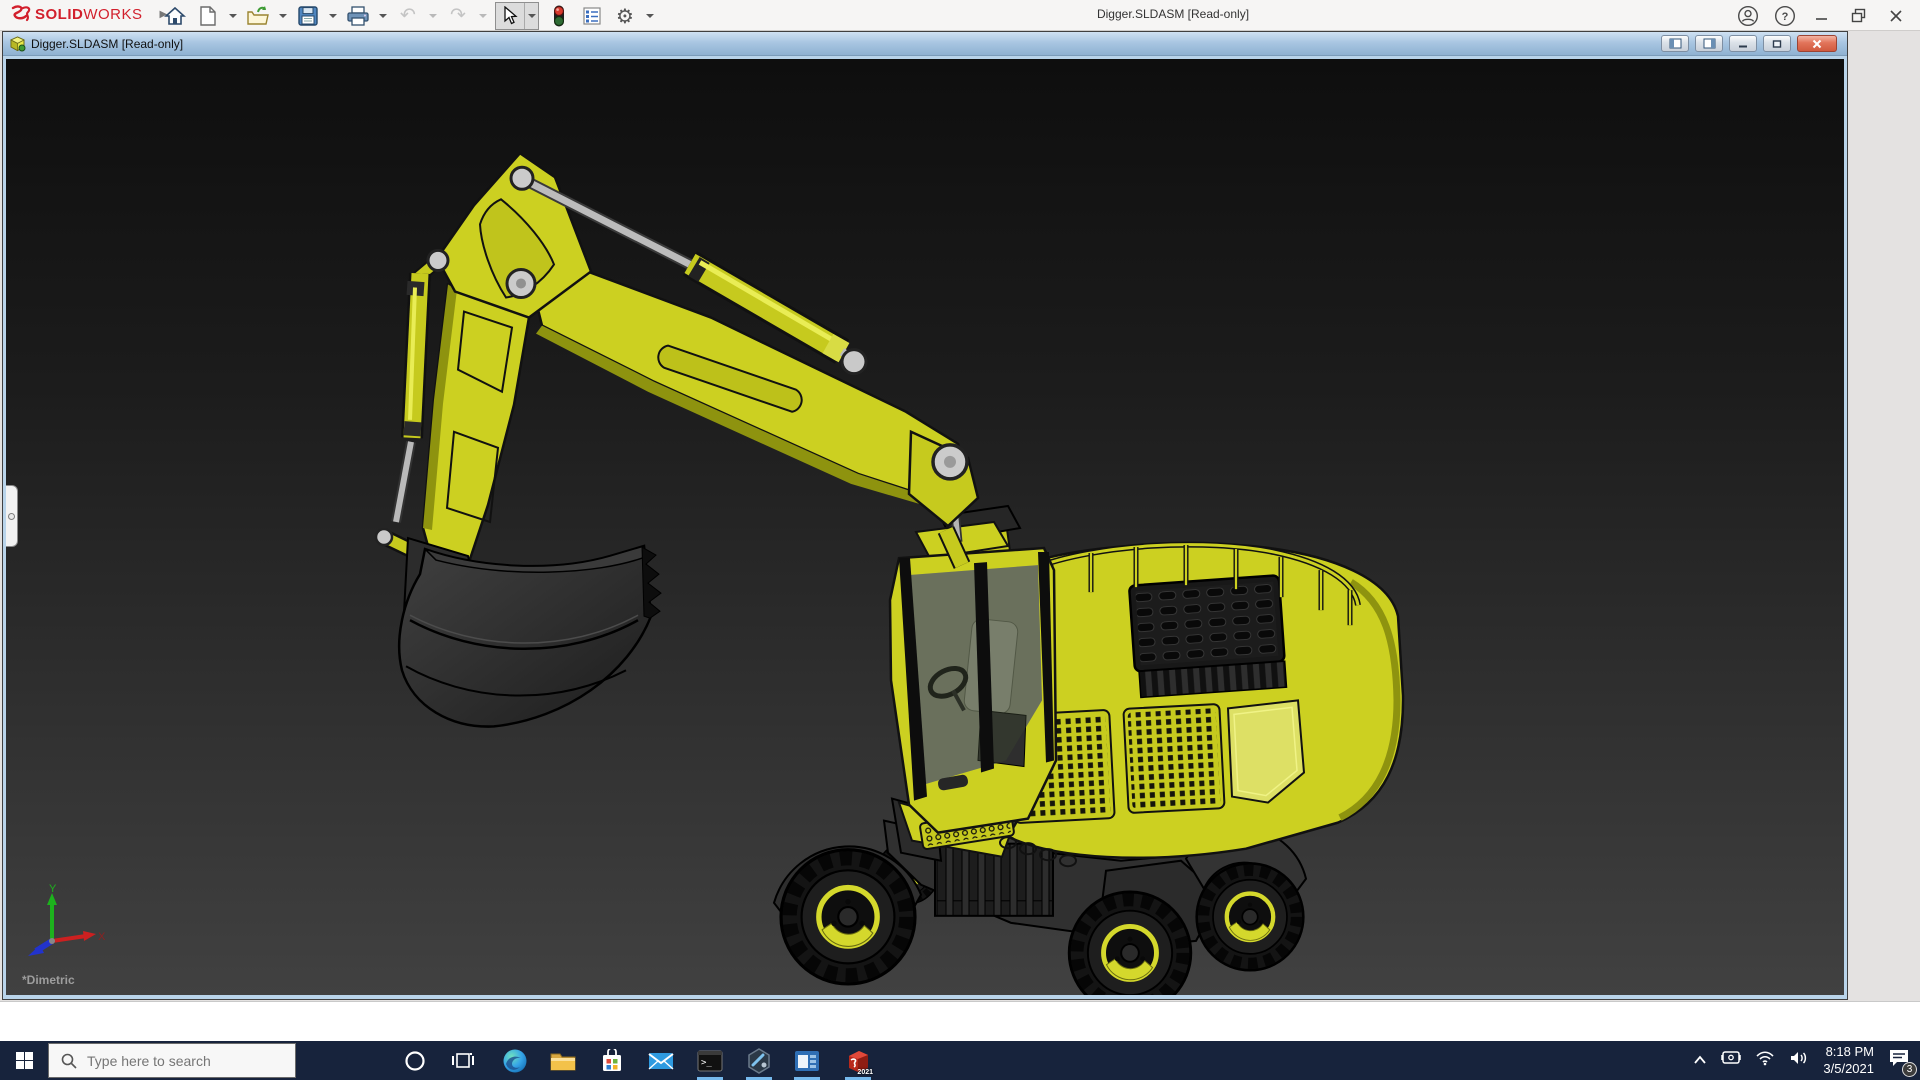 This screenshot has height=1080, width=1920. Describe the element at coordinates (208, 16) in the screenshot. I see `new-document-button` at that location.